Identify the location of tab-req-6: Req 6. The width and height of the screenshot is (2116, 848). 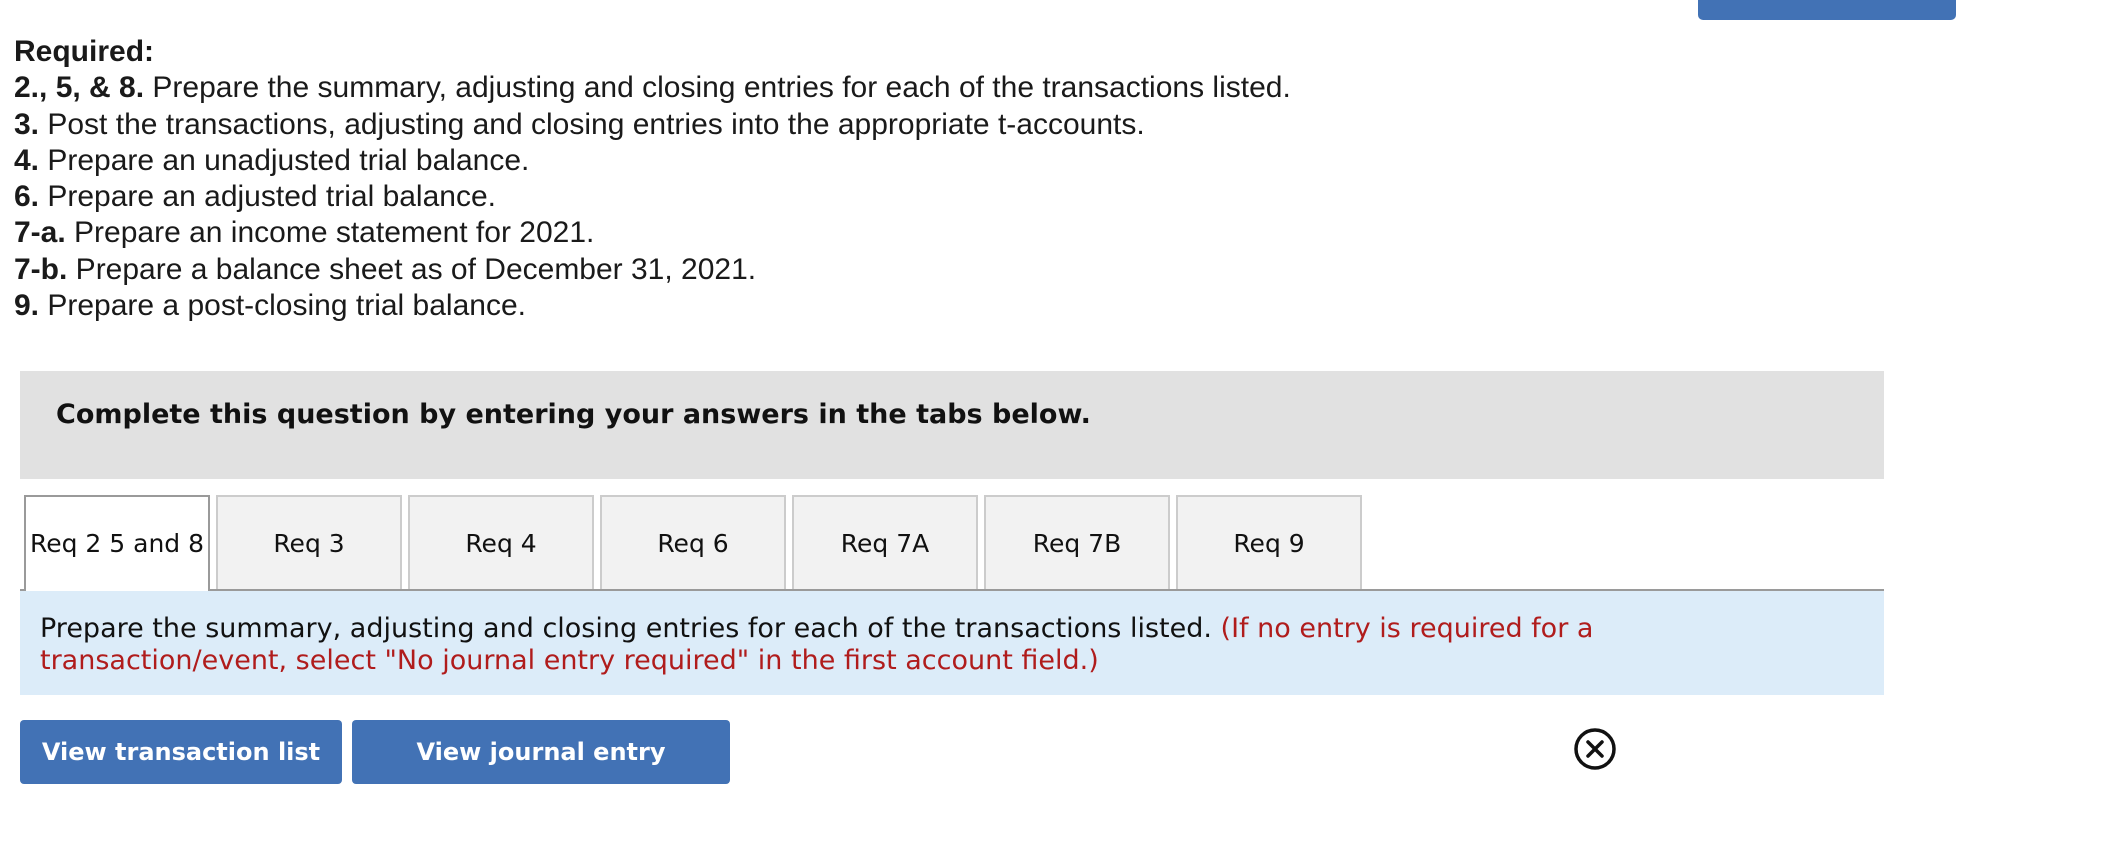
(693, 542).